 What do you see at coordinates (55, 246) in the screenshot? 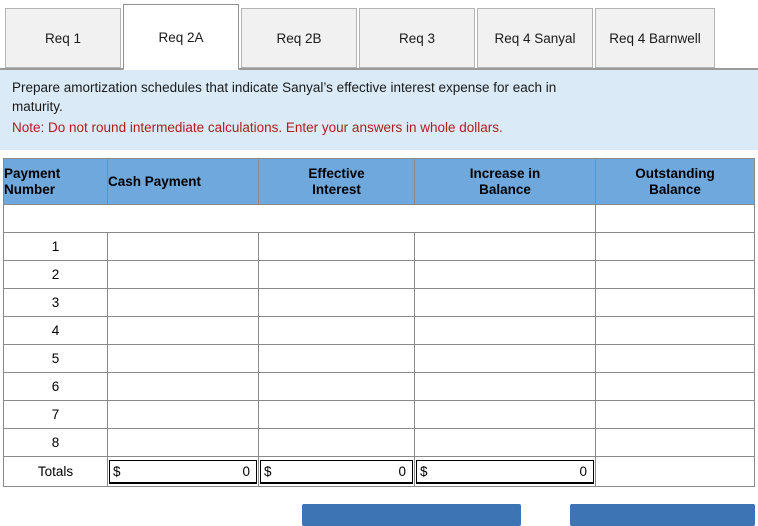
I see `payment-number-cell: 1` at bounding box center [55, 246].